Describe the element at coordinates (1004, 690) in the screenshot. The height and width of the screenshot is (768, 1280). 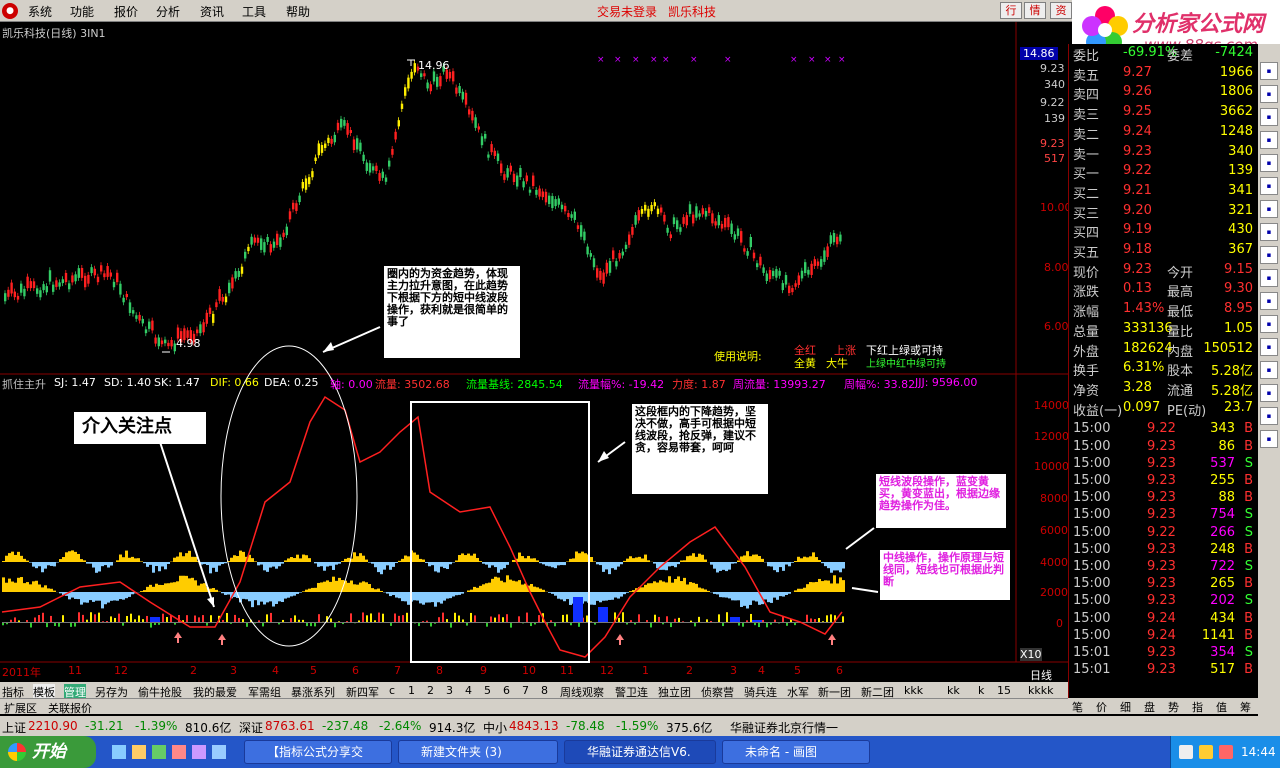
I see `formula-tab: 15` at that location.